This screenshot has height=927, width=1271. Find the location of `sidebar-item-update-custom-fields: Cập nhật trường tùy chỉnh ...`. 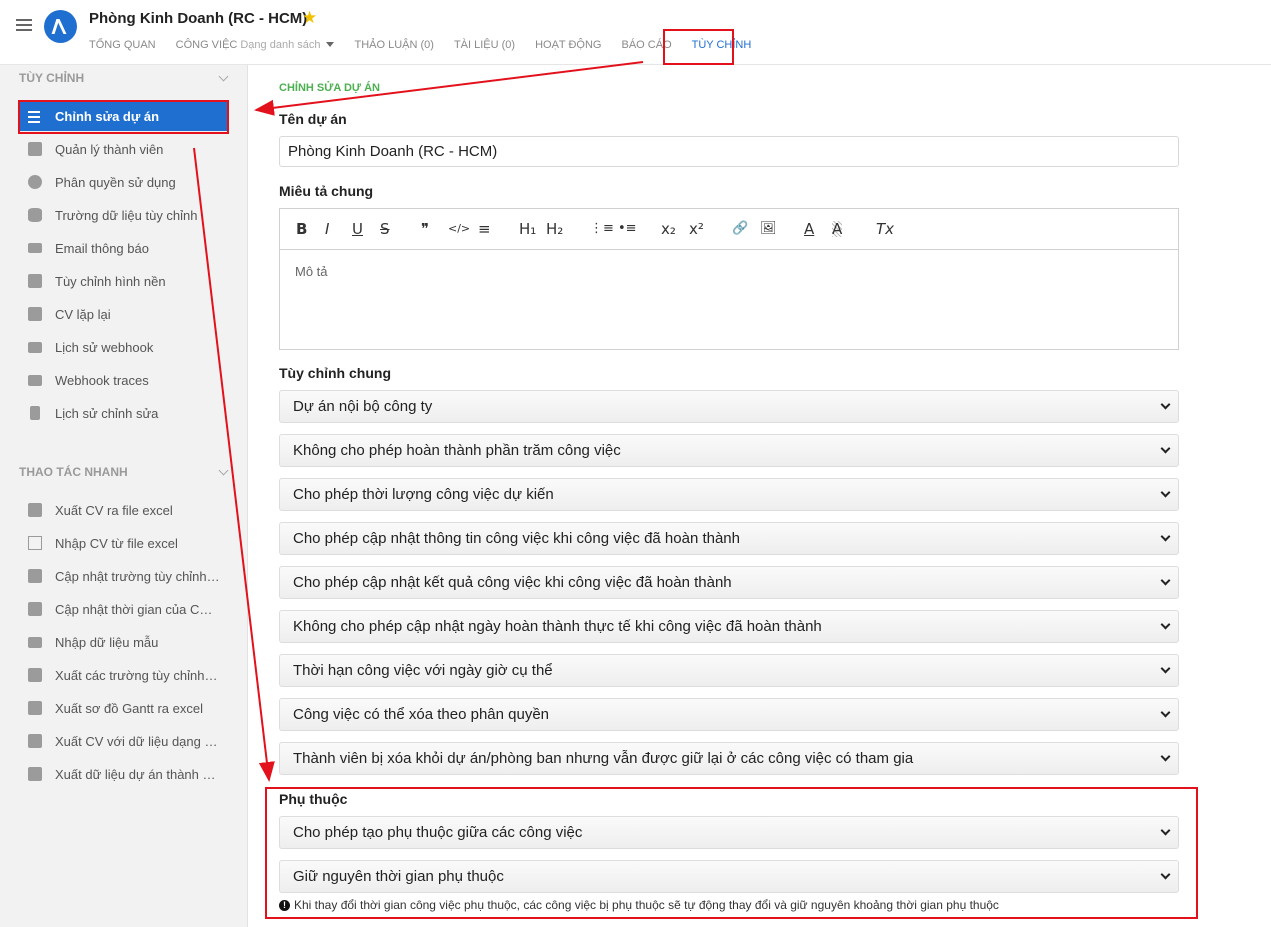

sidebar-item-update-custom-fields: Cập nhật trường tùy chỉnh ... is located at coordinates (124, 576).